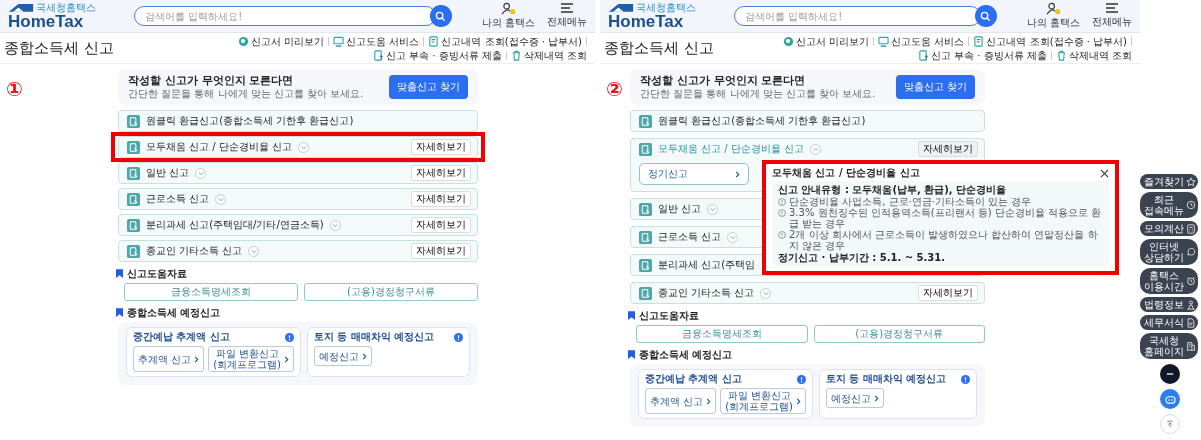  Describe the element at coordinates (944, 240) in the screenshot. I see `info-item: 2개 이상 회사에서 근로소득이 발생하였으나 합산하여 연말정산을 하지 않은 경우` at that location.